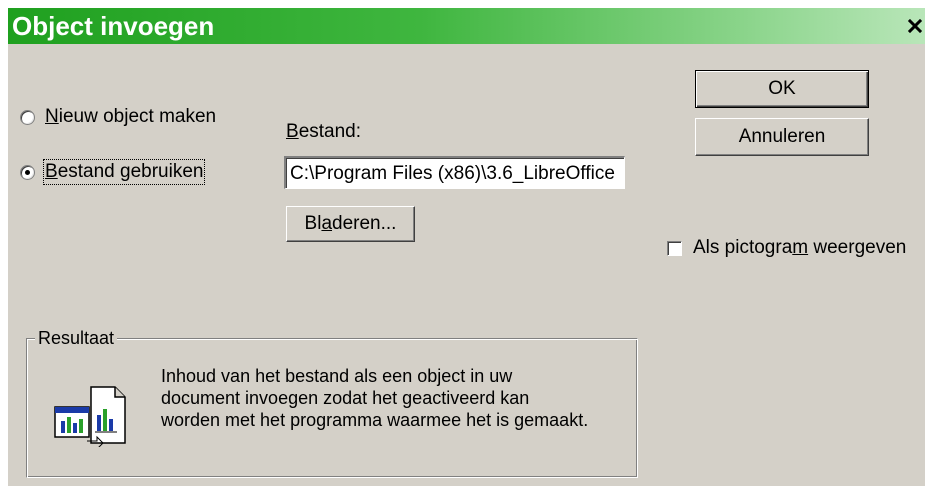  Describe the element at coordinates (782, 137) in the screenshot. I see `cancel-button: Annuleren` at that location.